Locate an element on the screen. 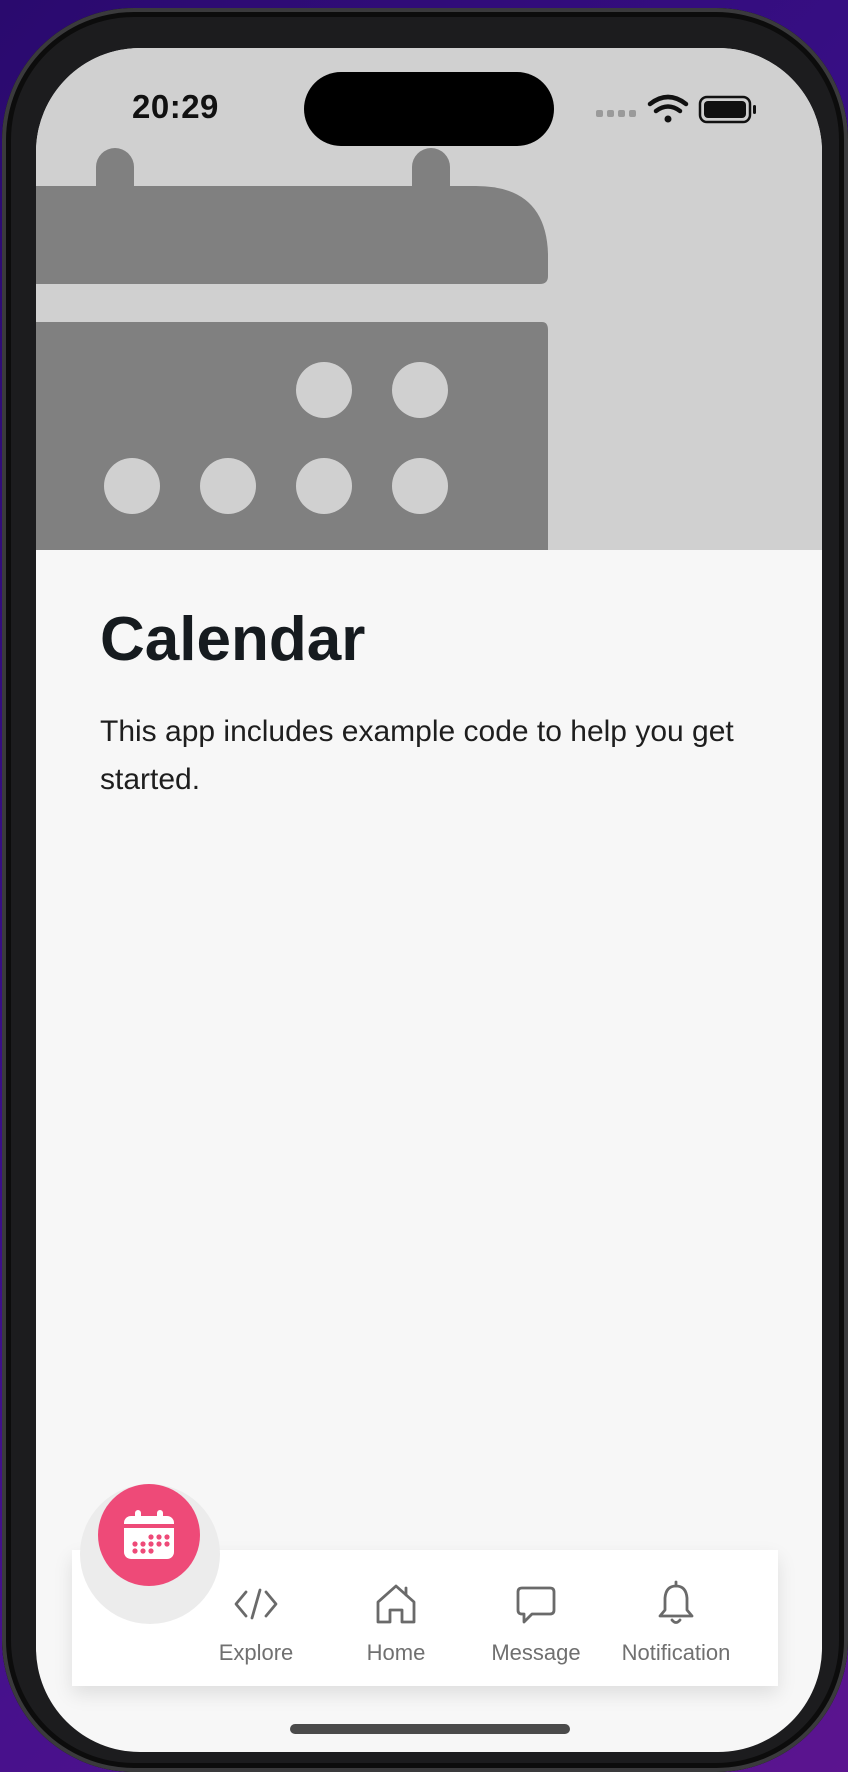 The image size is (848, 1772). home-icon is located at coordinates (396, 1604).